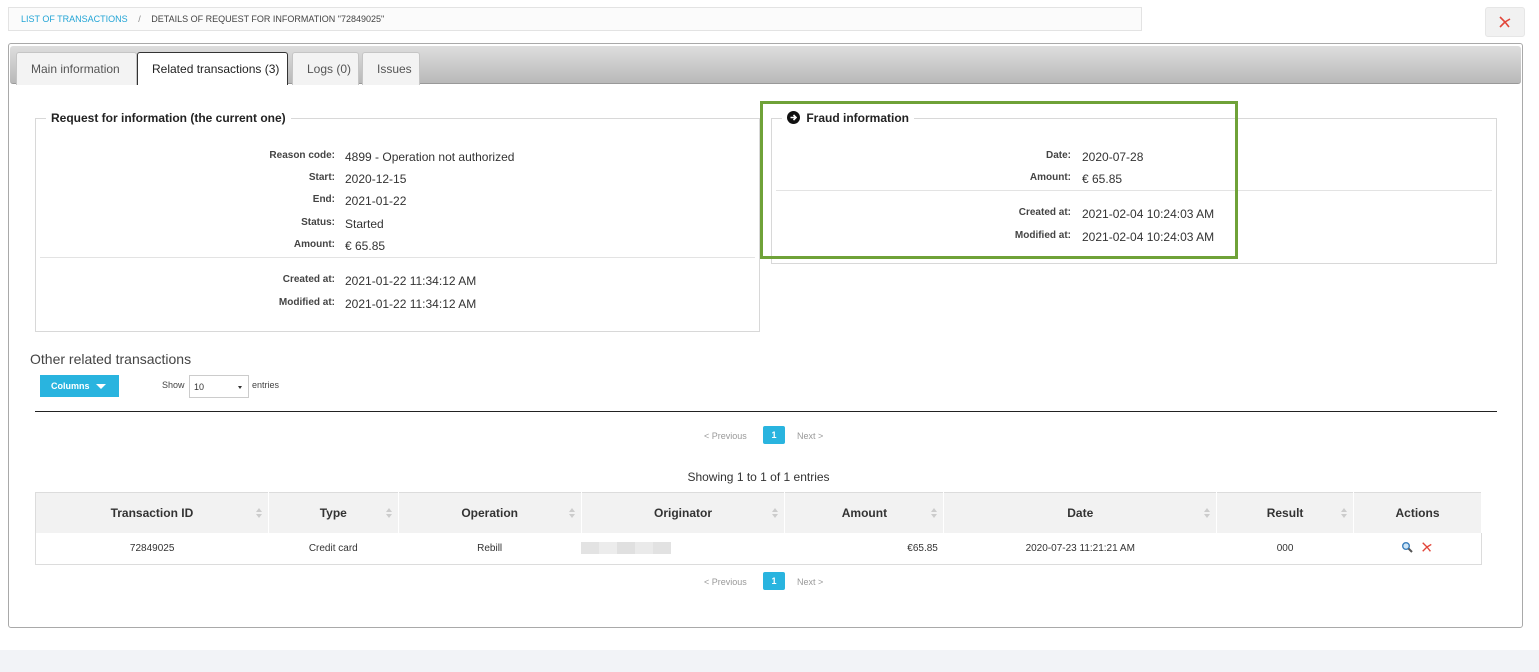  Describe the element at coordinates (314, 244) in the screenshot. I see `rfi-amount-label: Amount:` at that location.